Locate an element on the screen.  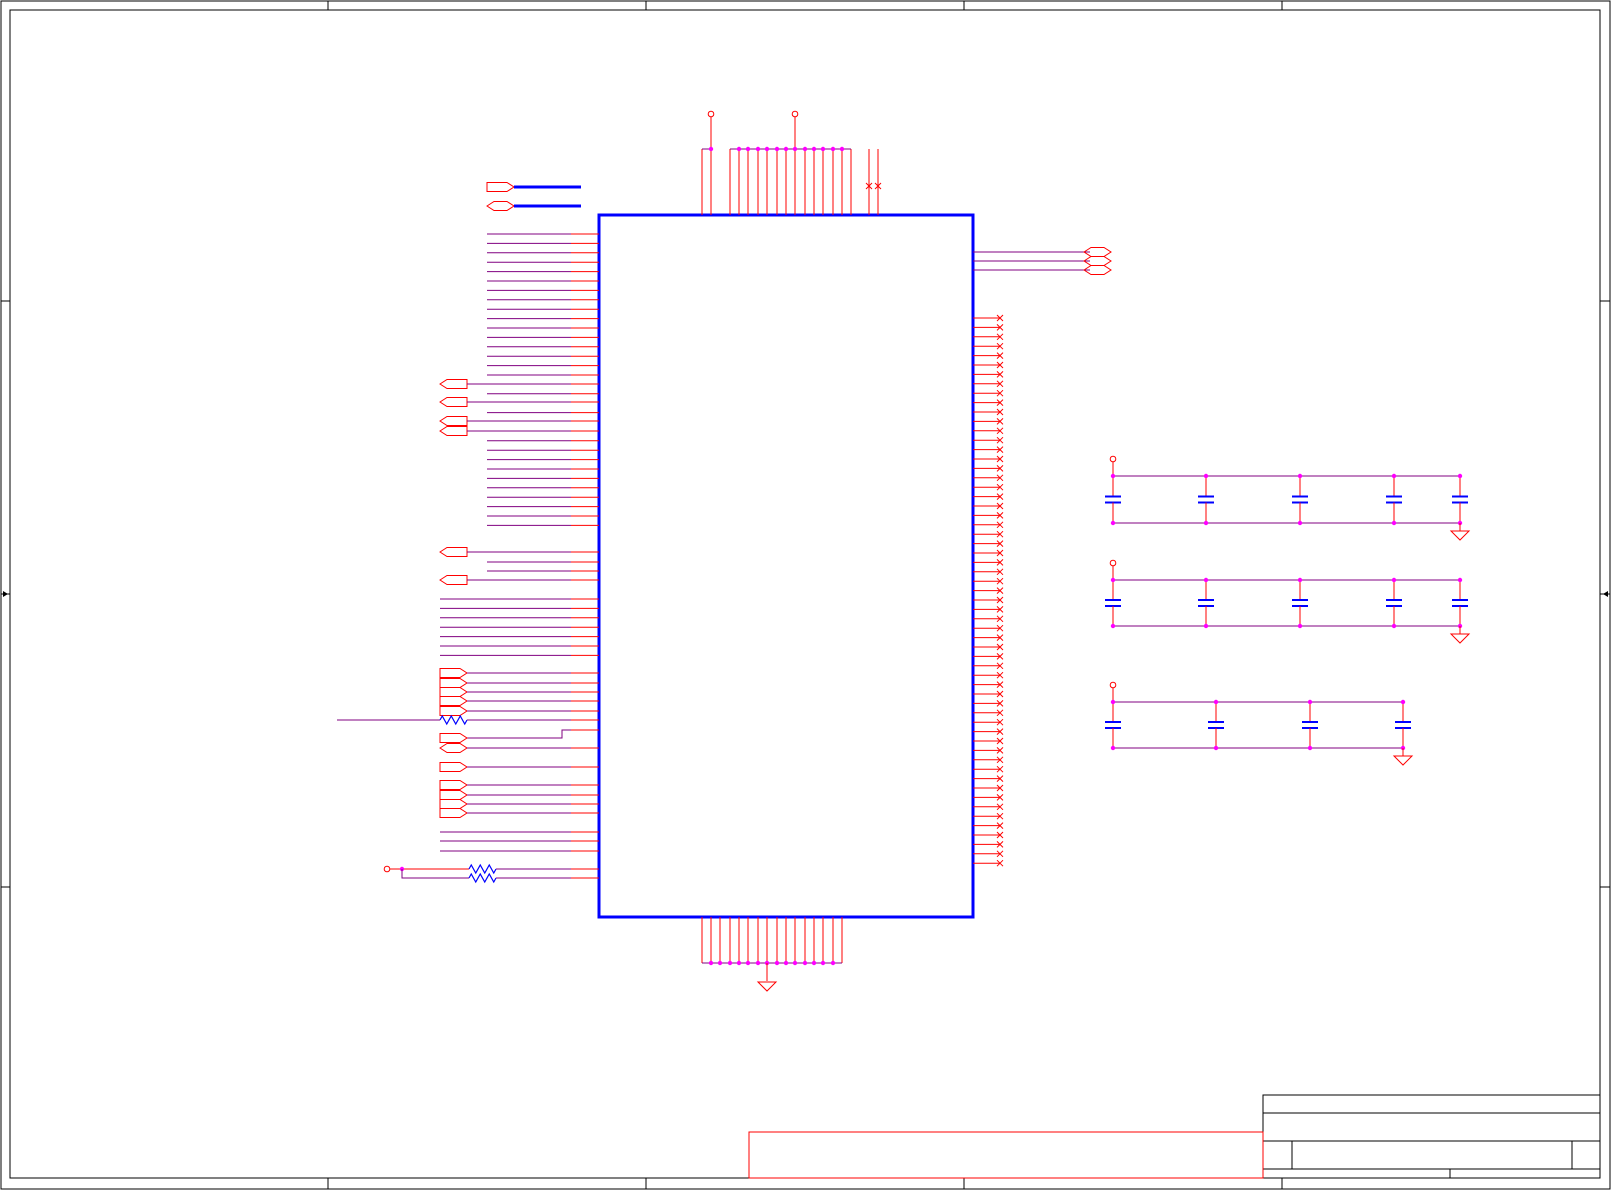
decoupling-capacitors is located at coordinates (1288, 610).